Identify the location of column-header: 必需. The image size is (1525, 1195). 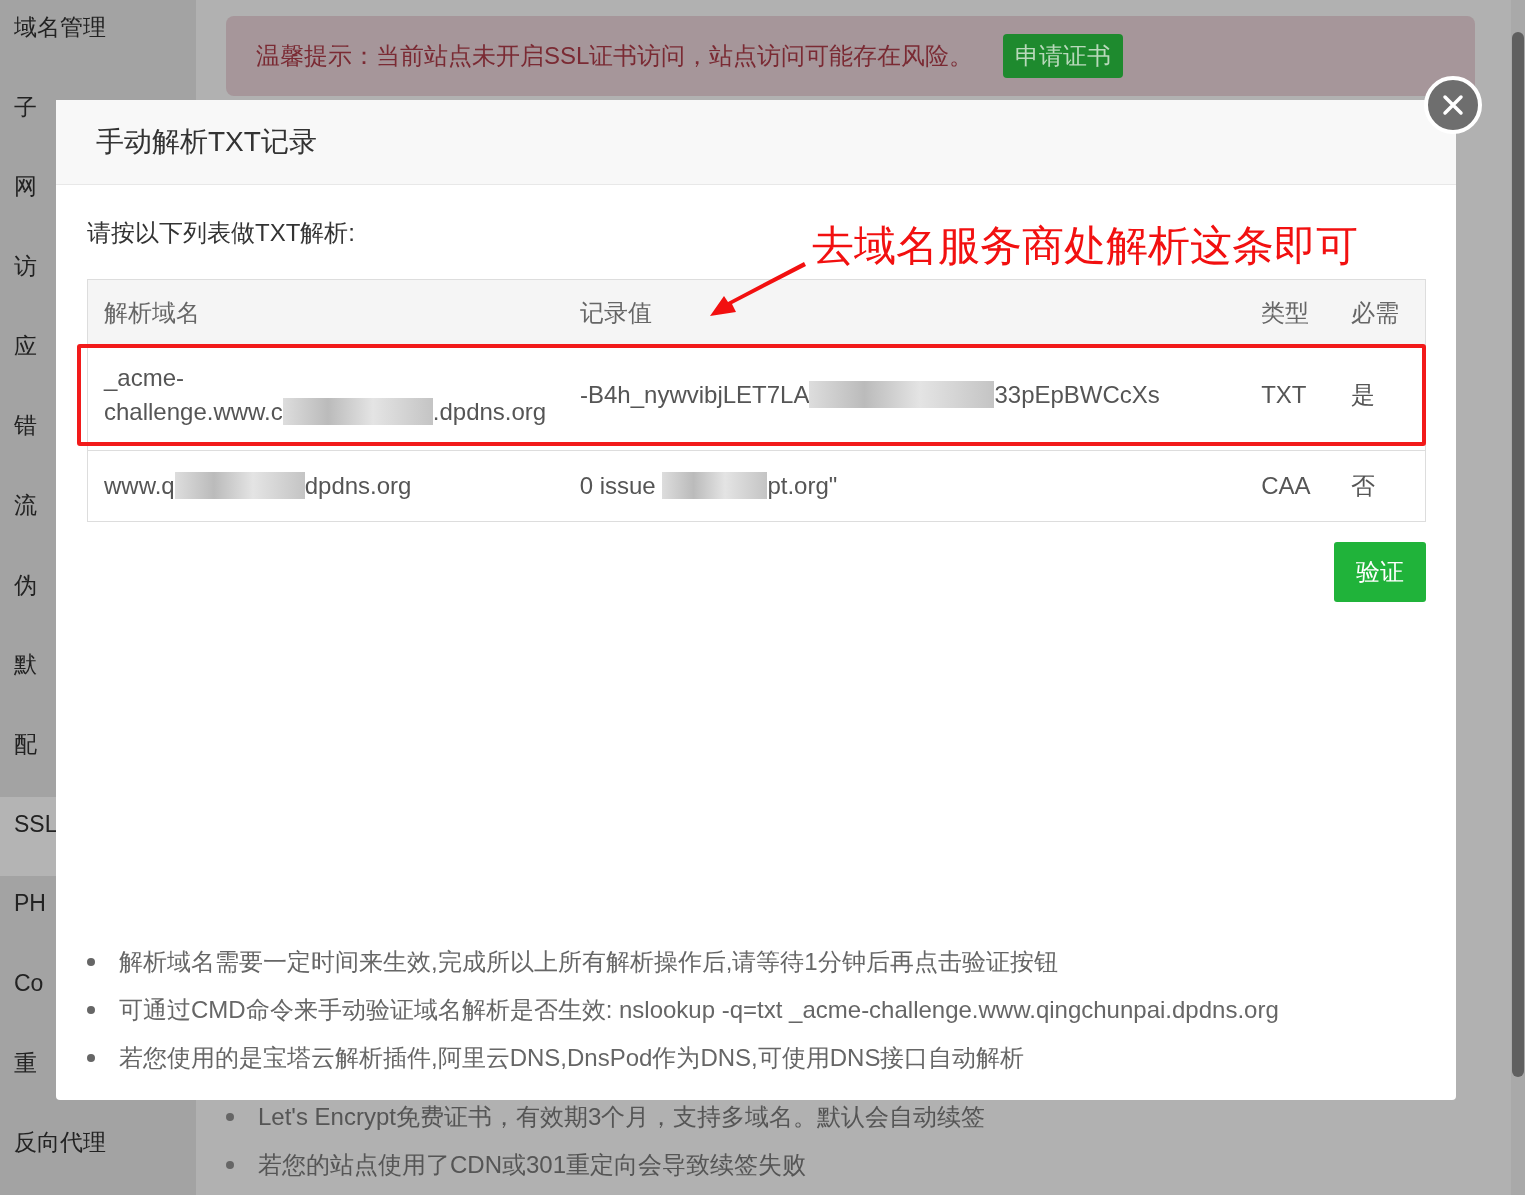
(1375, 313).